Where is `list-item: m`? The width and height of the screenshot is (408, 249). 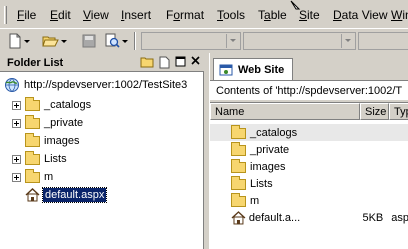
list-item: m is located at coordinates (309, 200).